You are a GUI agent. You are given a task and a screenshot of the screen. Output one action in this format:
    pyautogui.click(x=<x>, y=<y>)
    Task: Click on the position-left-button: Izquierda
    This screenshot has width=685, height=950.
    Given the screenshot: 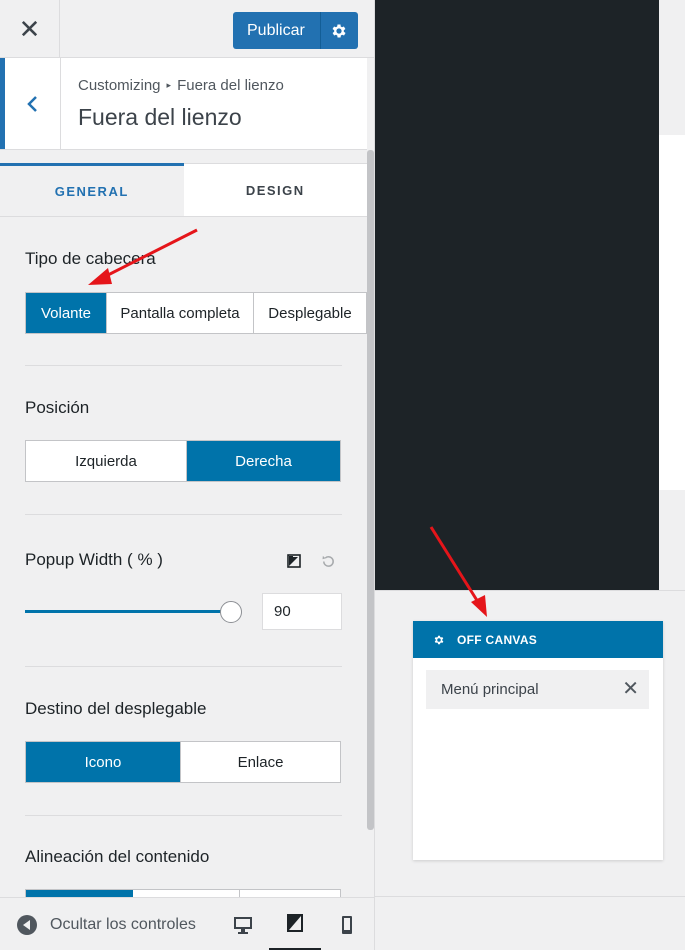 What is the action you would take?
    pyautogui.click(x=106, y=461)
    